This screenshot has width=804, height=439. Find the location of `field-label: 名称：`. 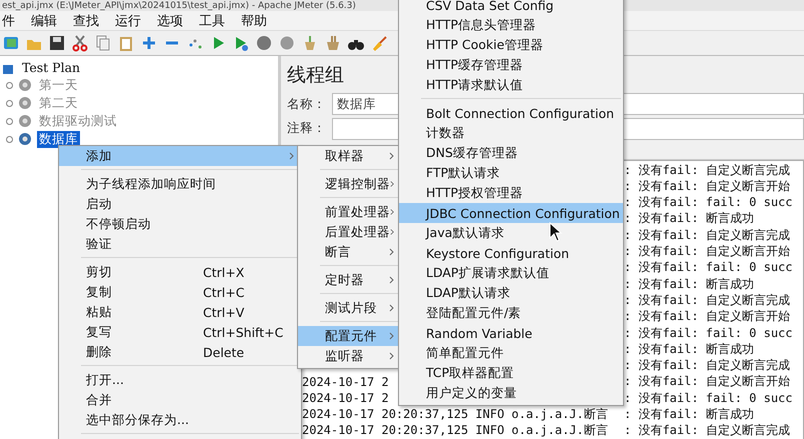

field-label: 名称： is located at coordinates (306, 104).